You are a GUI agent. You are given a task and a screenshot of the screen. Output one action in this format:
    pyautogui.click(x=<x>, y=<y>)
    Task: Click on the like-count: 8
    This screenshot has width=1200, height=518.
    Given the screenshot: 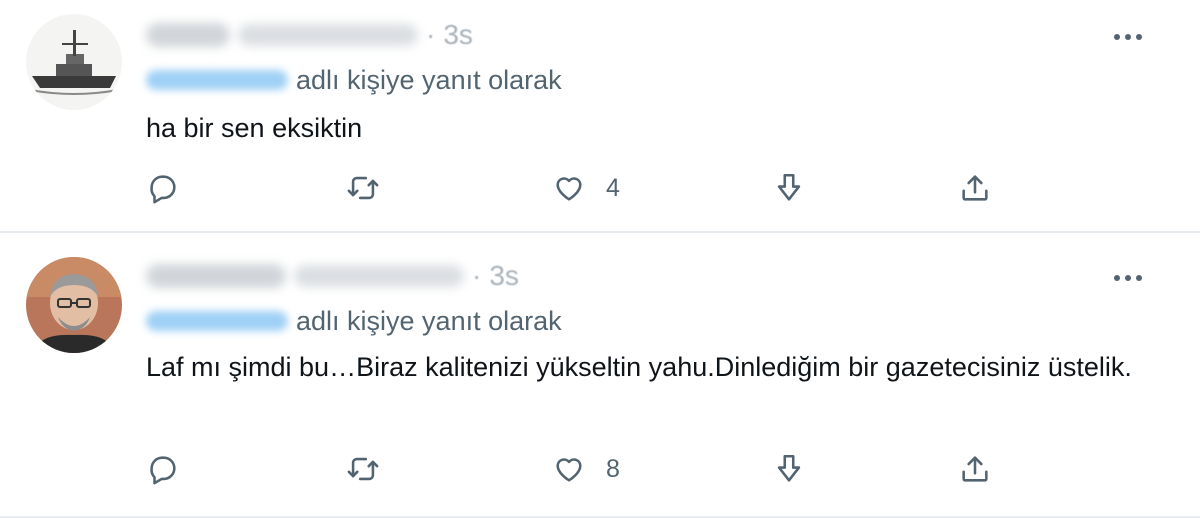 What is the action you would take?
    pyautogui.click(x=613, y=468)
    